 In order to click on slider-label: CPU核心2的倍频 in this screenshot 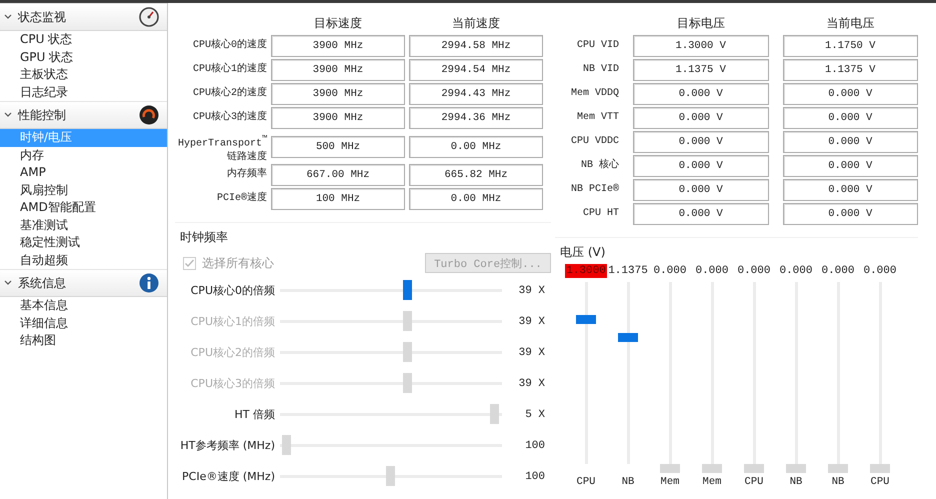, I will do `click(232, 352)`.